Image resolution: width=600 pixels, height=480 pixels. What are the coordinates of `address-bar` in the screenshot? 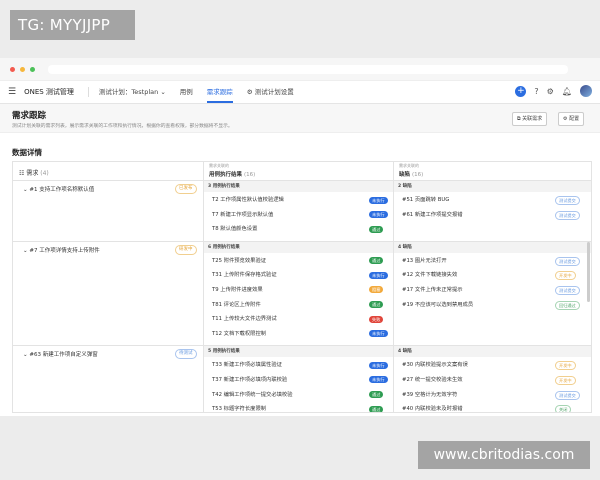 It's located at (308, 69).